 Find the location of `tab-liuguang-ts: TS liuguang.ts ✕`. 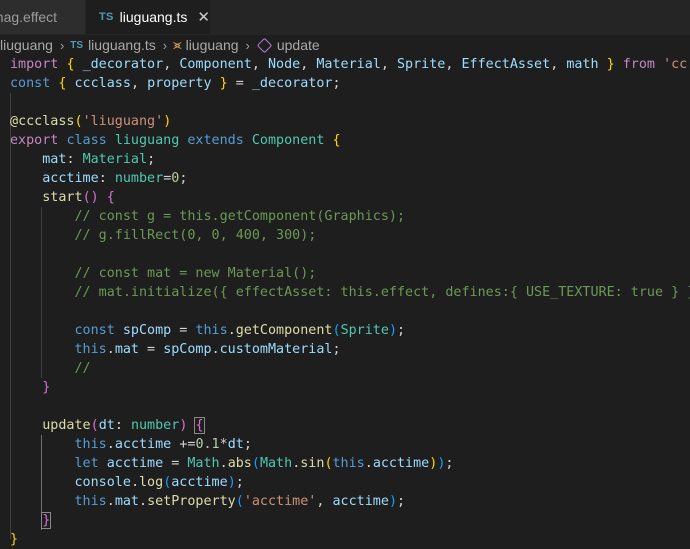

tab-liuguang-ts: TS liuguang.ts ✕ is located at coordinates (148, 17).